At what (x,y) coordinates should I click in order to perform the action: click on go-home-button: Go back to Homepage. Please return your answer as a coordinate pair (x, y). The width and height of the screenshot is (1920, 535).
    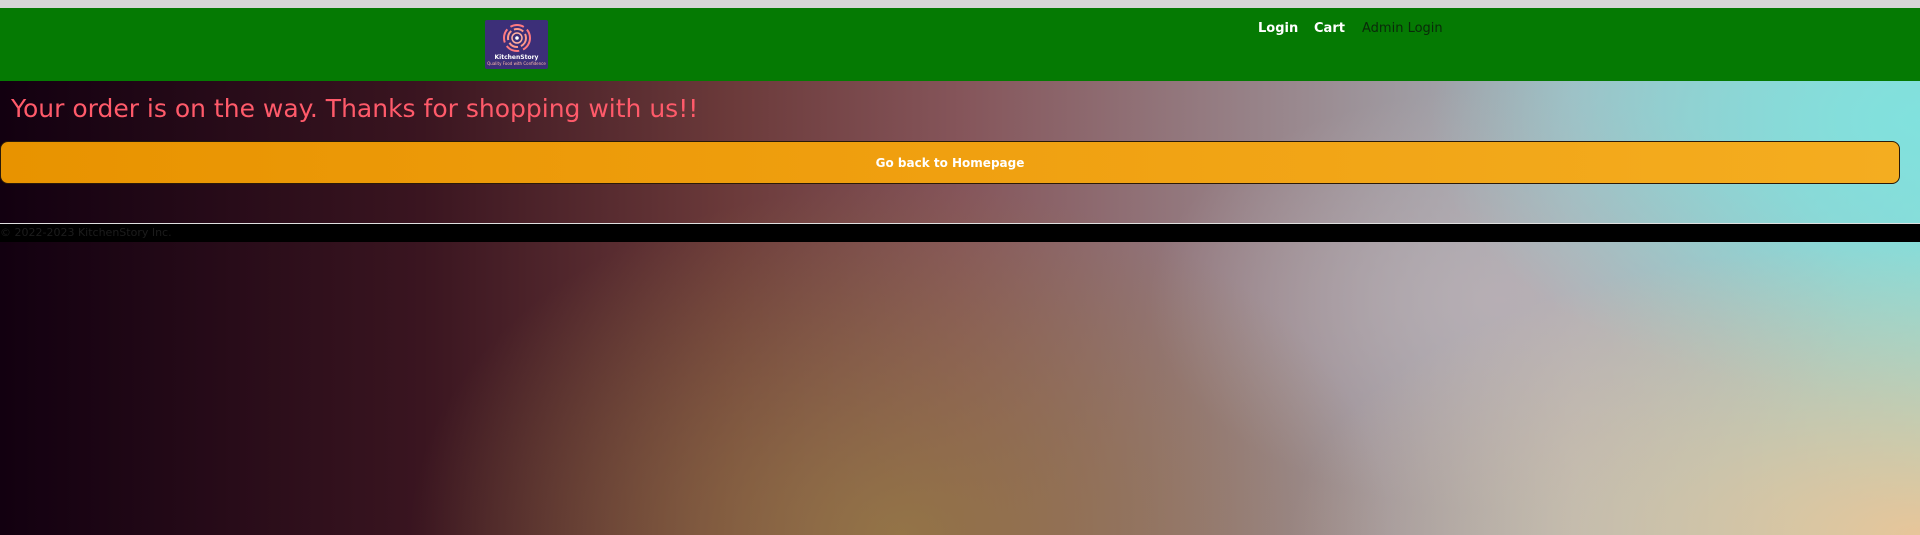
    Looking at the image, I should click on (950, 162).